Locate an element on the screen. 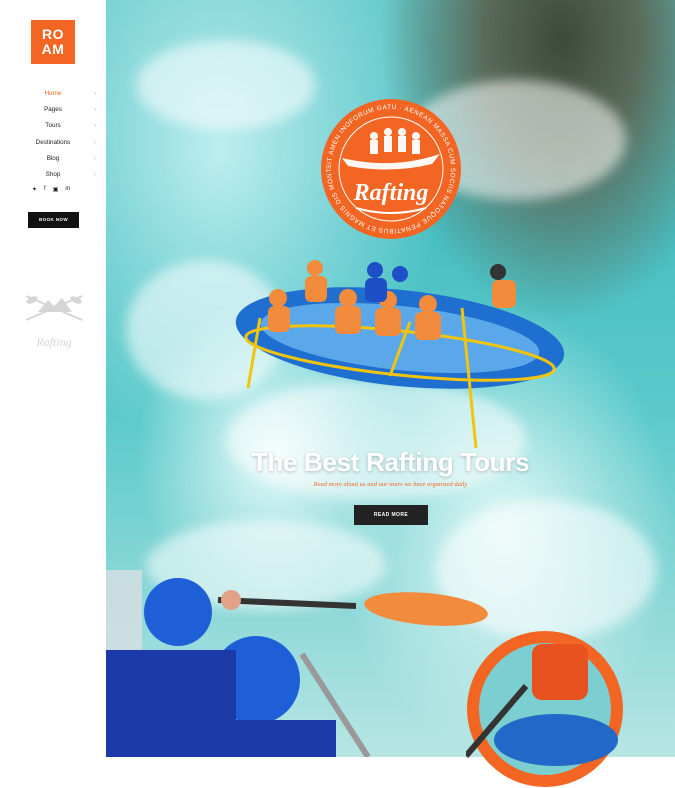  raft-illustration is located at coordinates (400, 354).